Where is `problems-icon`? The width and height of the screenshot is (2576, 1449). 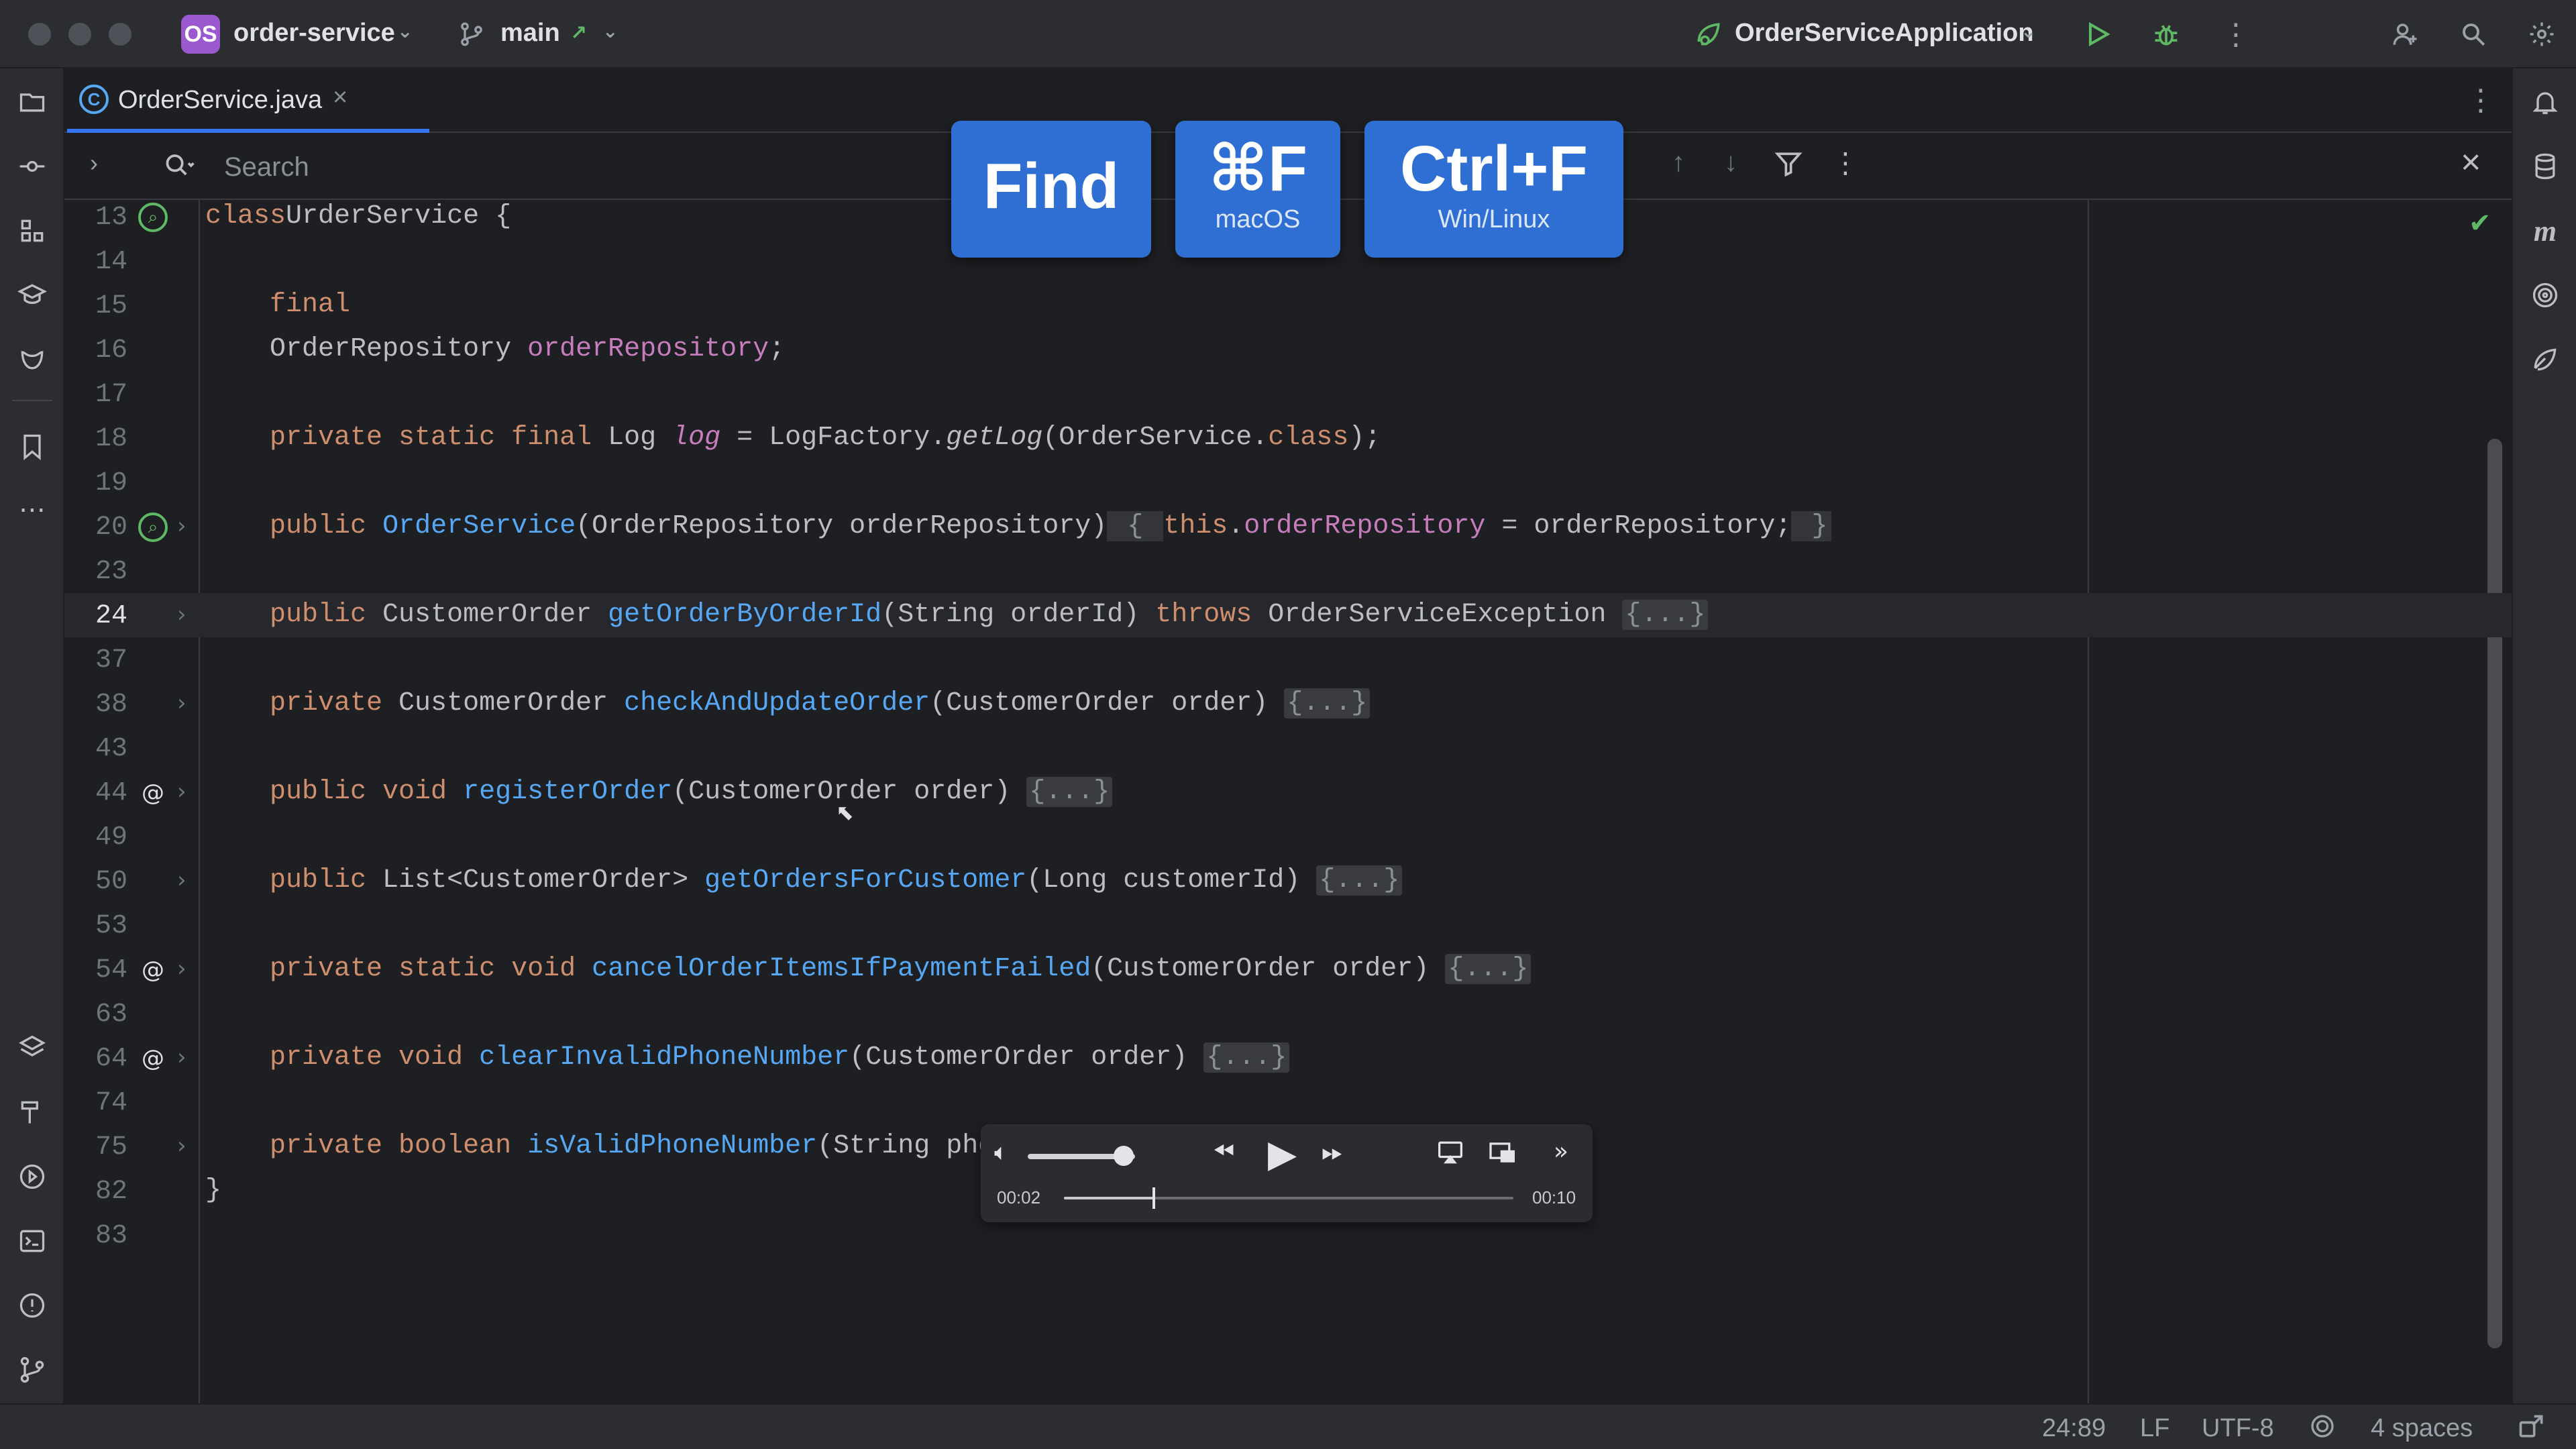
problems-icon is located at coordinates (32, 1305).